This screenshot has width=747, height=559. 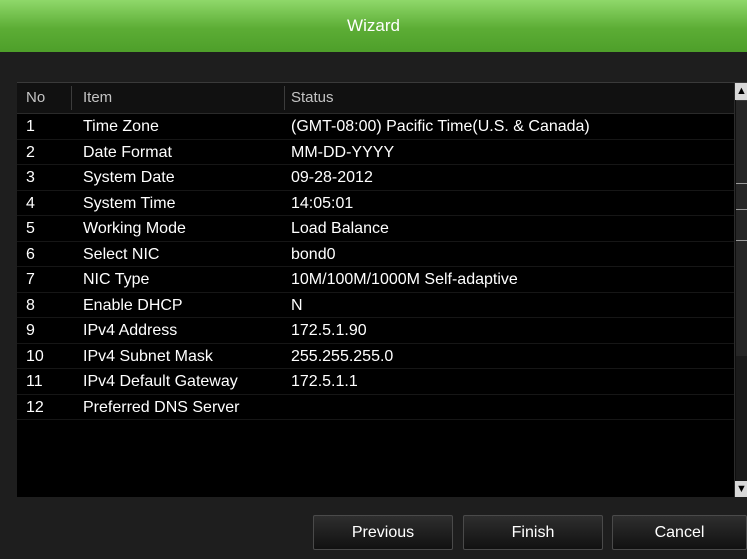 I want to click on cancel-button: Cancel, so click(x=679, y=532).